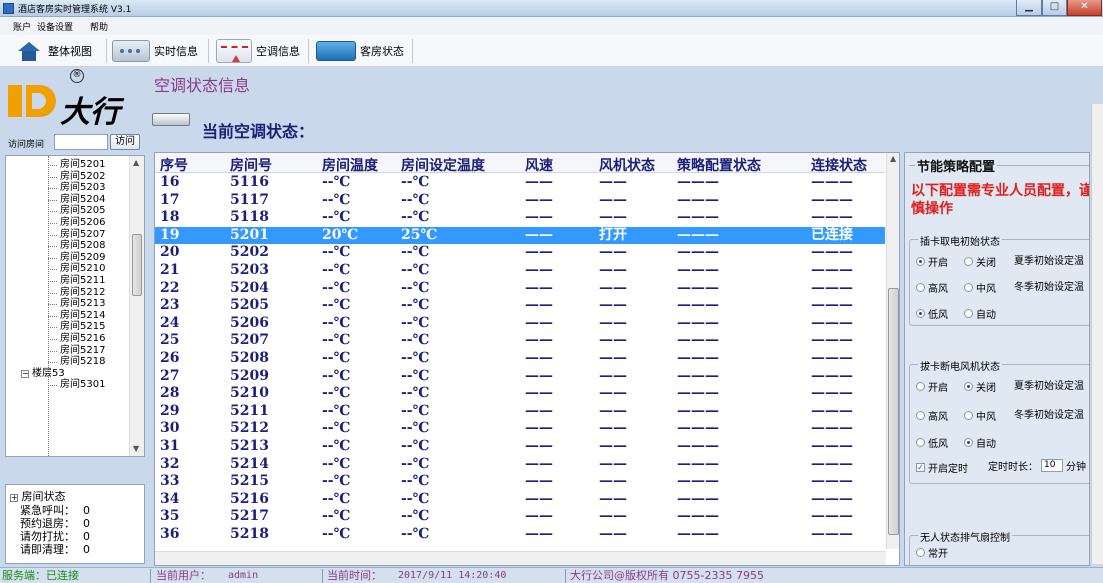  What do you see at coordinates (520, 465) in the screenshot?
I see `table-row: 32 5214 --℃ --℃ —— —— ——— ———` at bounding box center [520, 465].